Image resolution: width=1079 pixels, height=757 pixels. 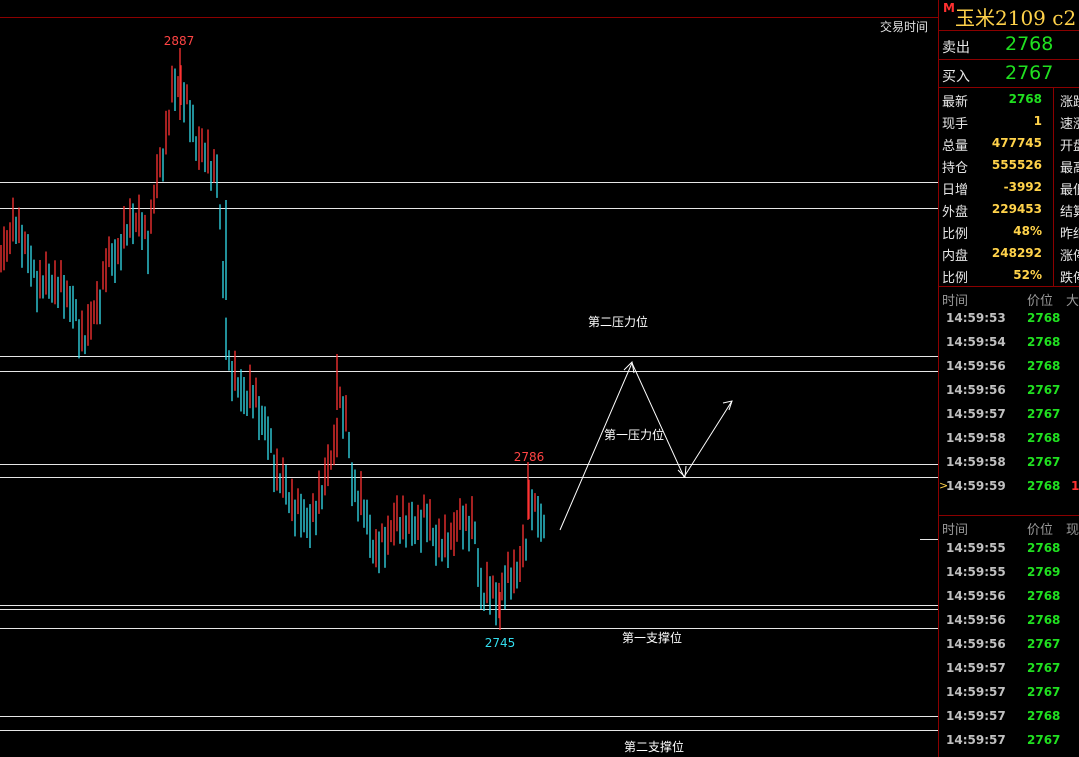 What do you see at coordinates (1069, 168) in the screenshot?
I see `quote-right-label: 最高` at bounding box center [1069, 168].